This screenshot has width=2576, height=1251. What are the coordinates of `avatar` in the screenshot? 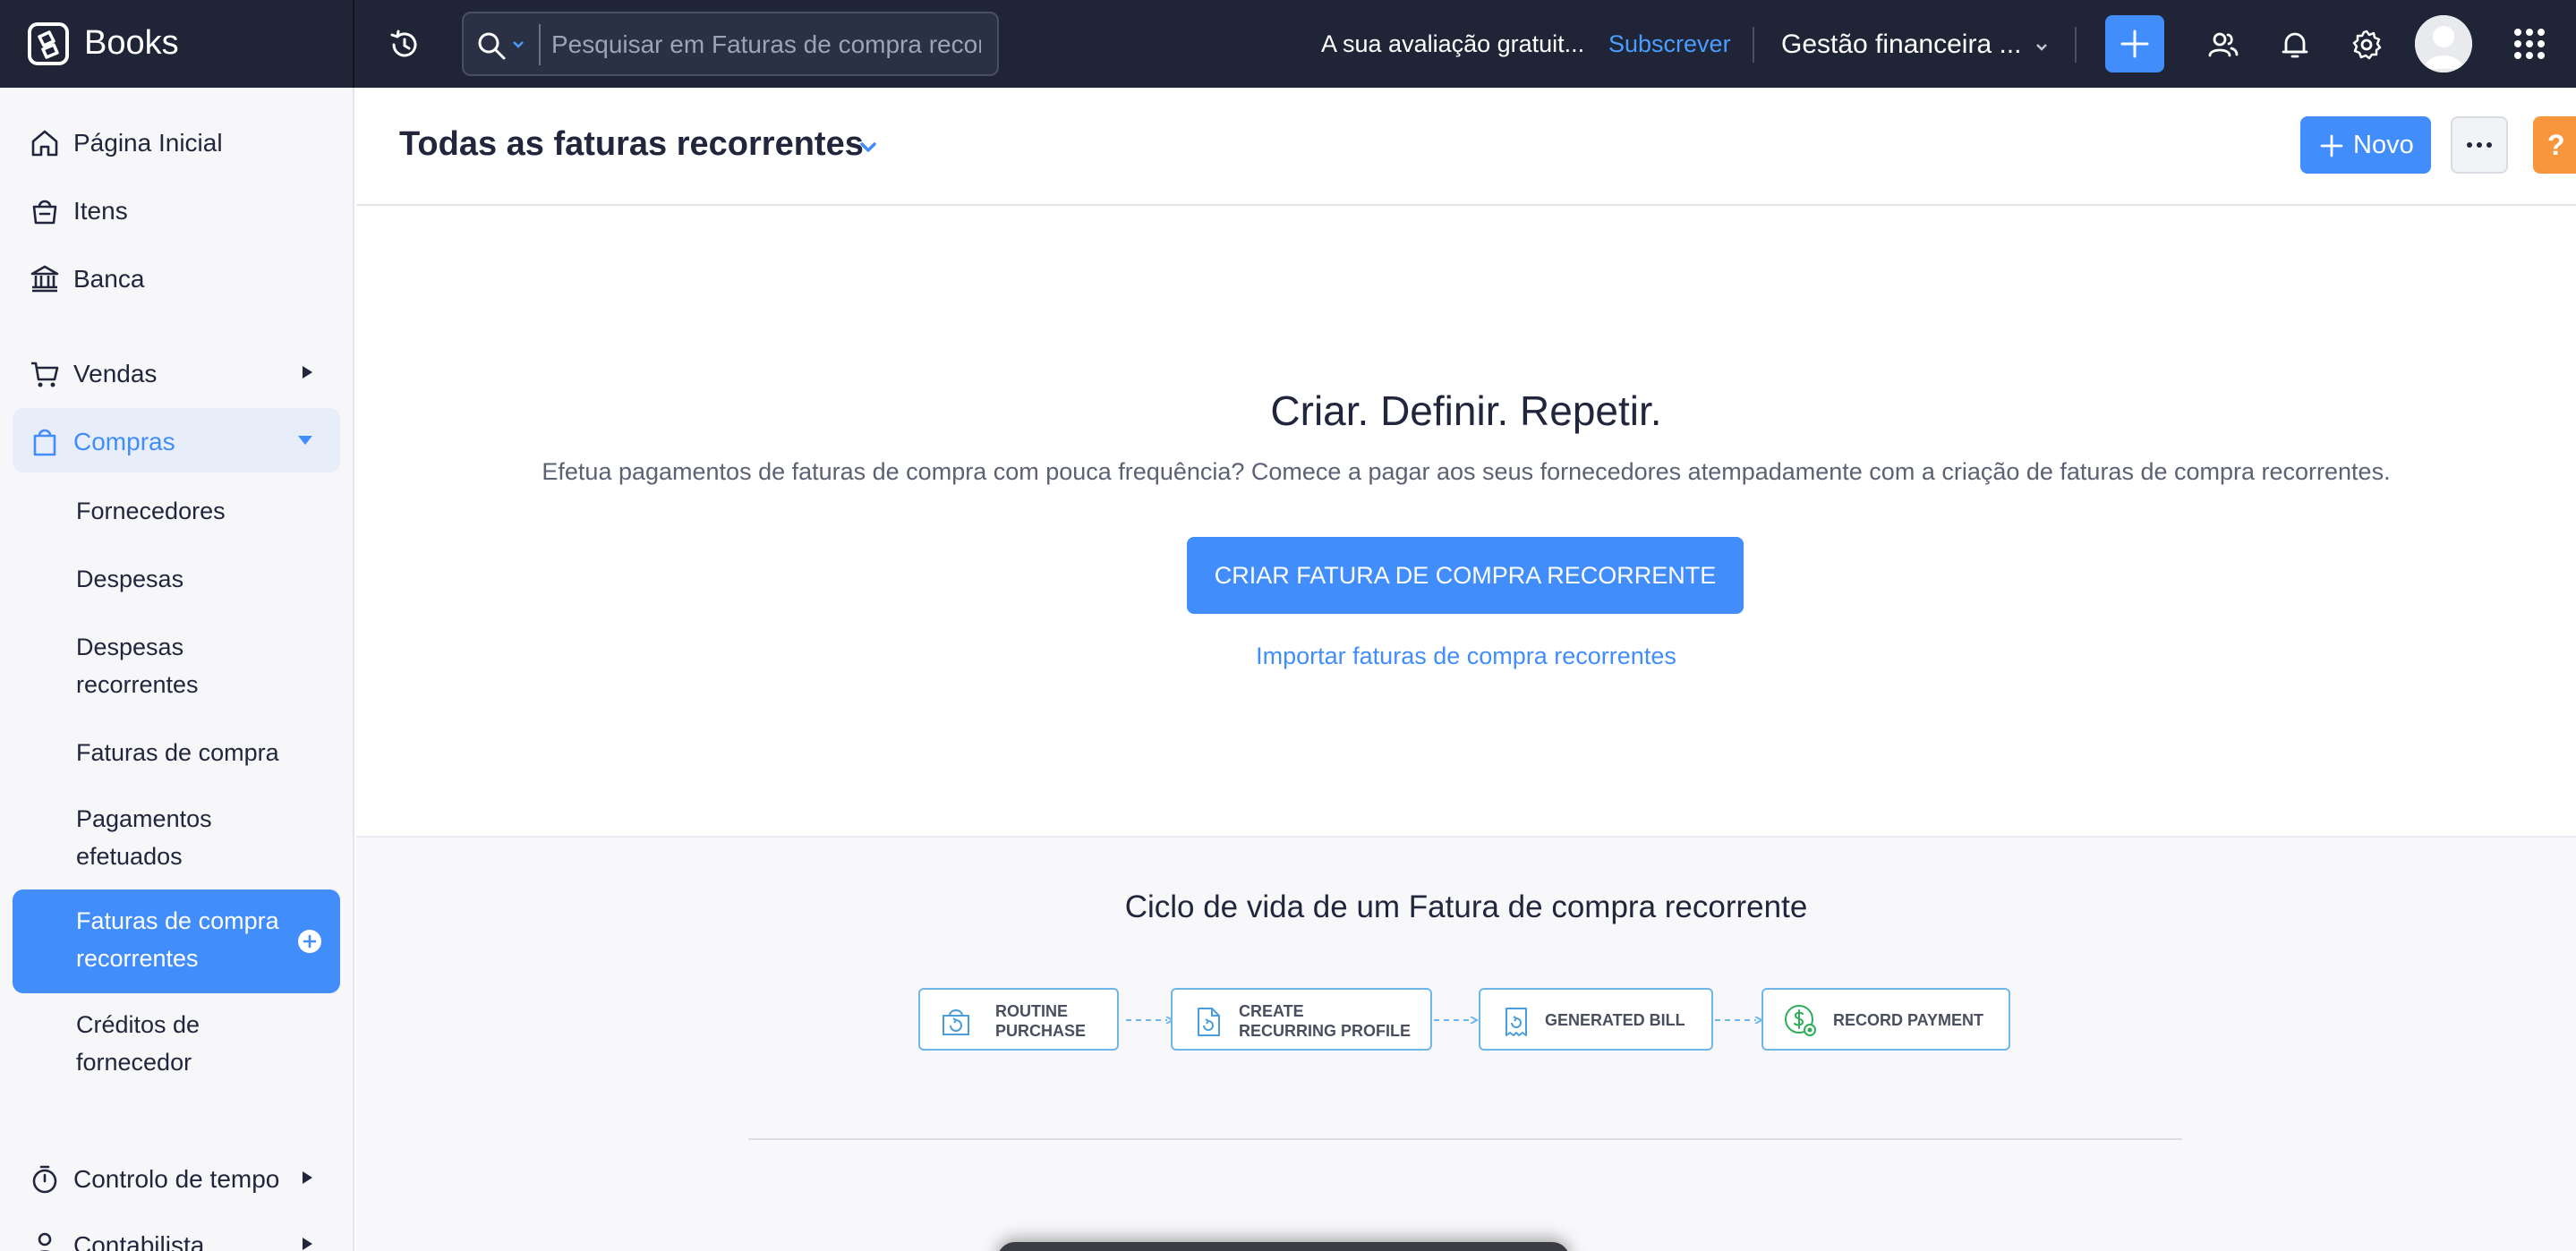 It's located at (2443, 43).